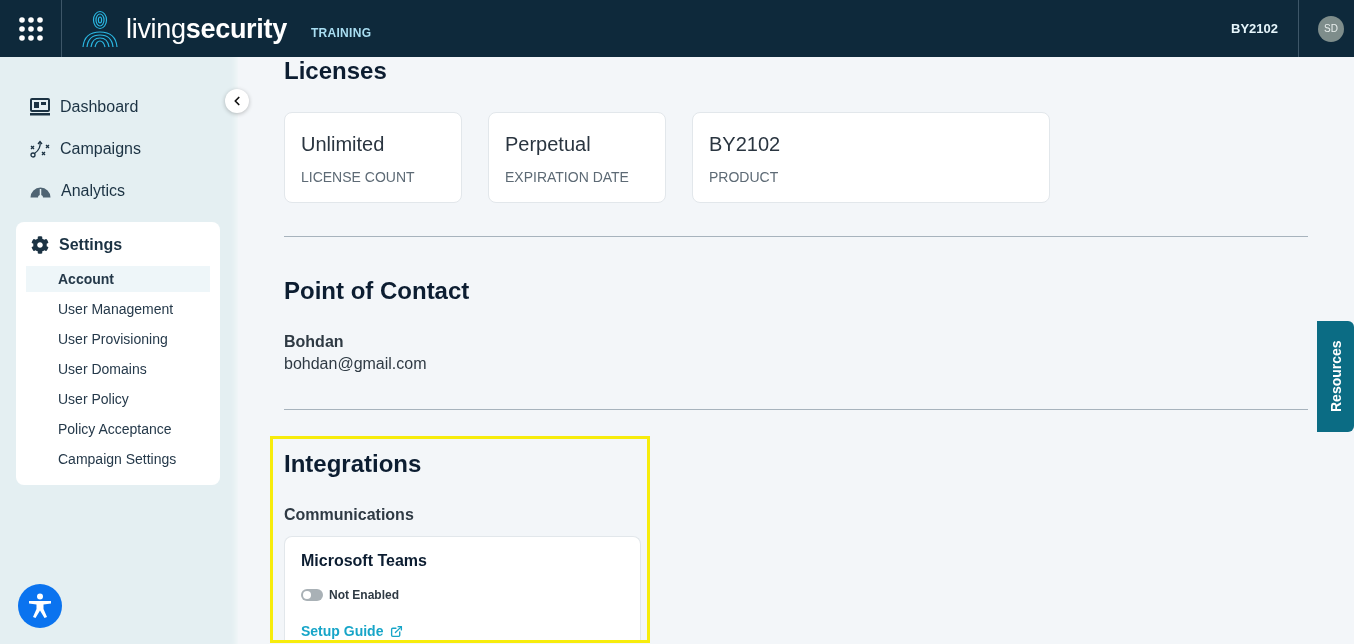  Describe the element at coordinates (353, 464) in the screenshot. I see `section-title: Integrations` at that location.